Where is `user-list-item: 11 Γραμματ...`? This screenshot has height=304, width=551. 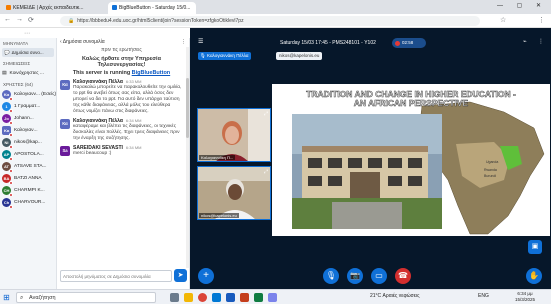 user-list-item: 11 Γραμματ... is located at coordinates (28, 106).